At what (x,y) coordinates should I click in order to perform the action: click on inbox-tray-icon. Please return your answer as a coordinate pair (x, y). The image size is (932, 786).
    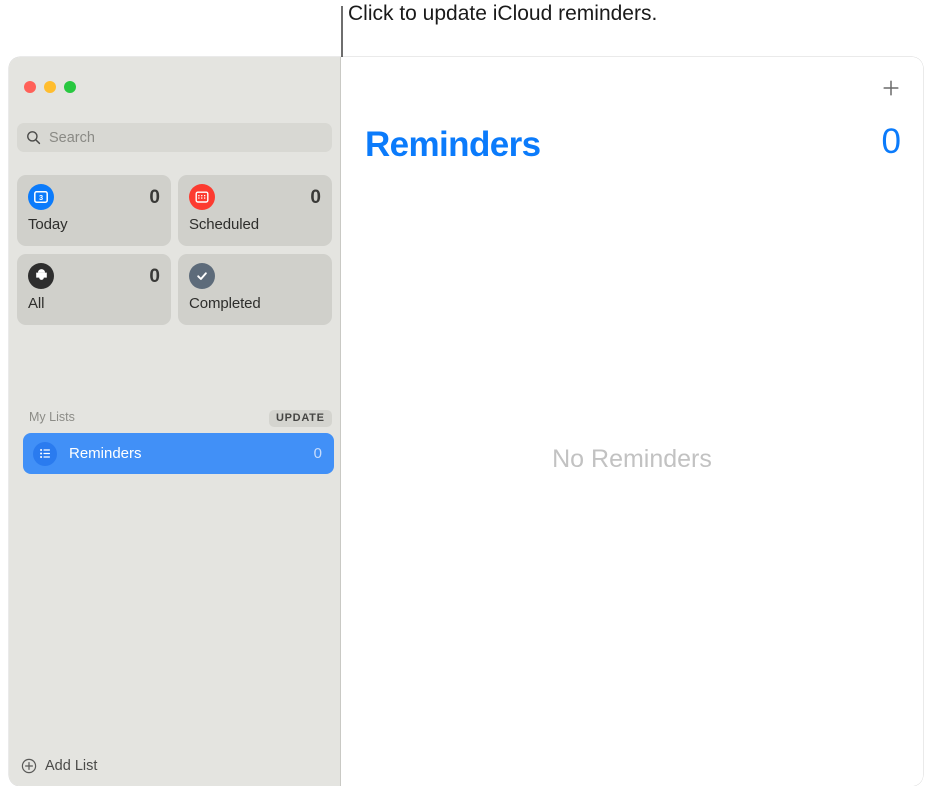
    Looking at the image, I should click on (41, 276).